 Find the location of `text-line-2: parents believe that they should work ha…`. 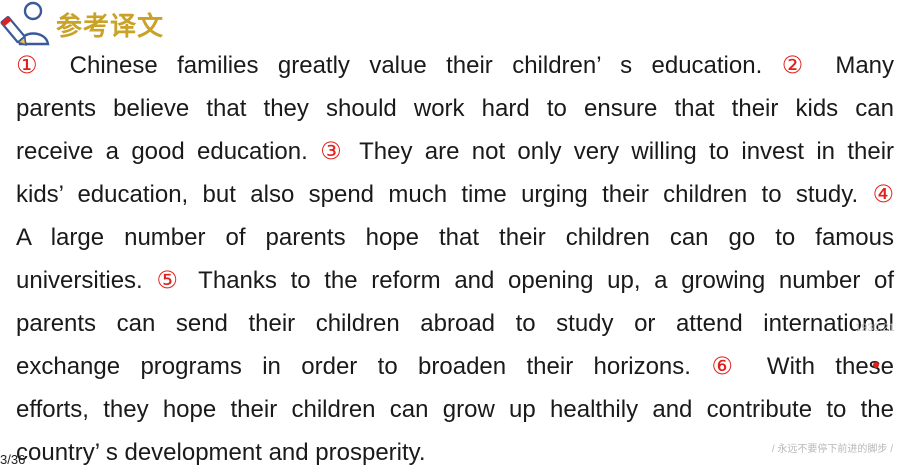

text-line-2: parents believe that they should work ha… is located at coordinates (455, 108).